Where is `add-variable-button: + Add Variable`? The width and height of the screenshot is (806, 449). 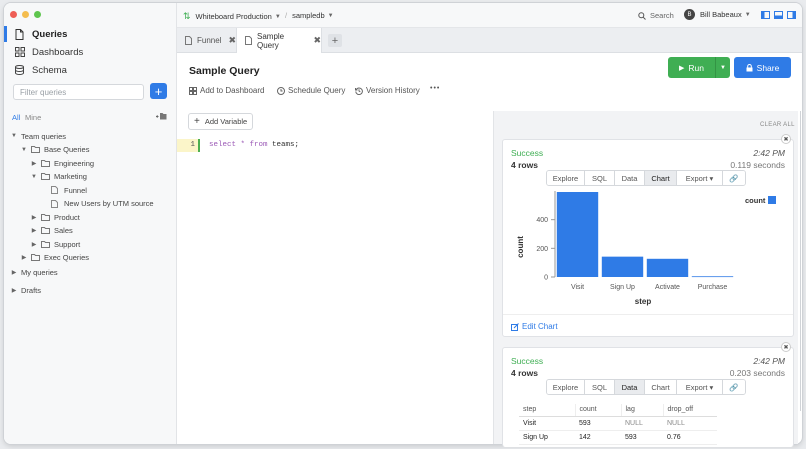 add-variable-button: + Add Variable is located at coordinates (220, 121).